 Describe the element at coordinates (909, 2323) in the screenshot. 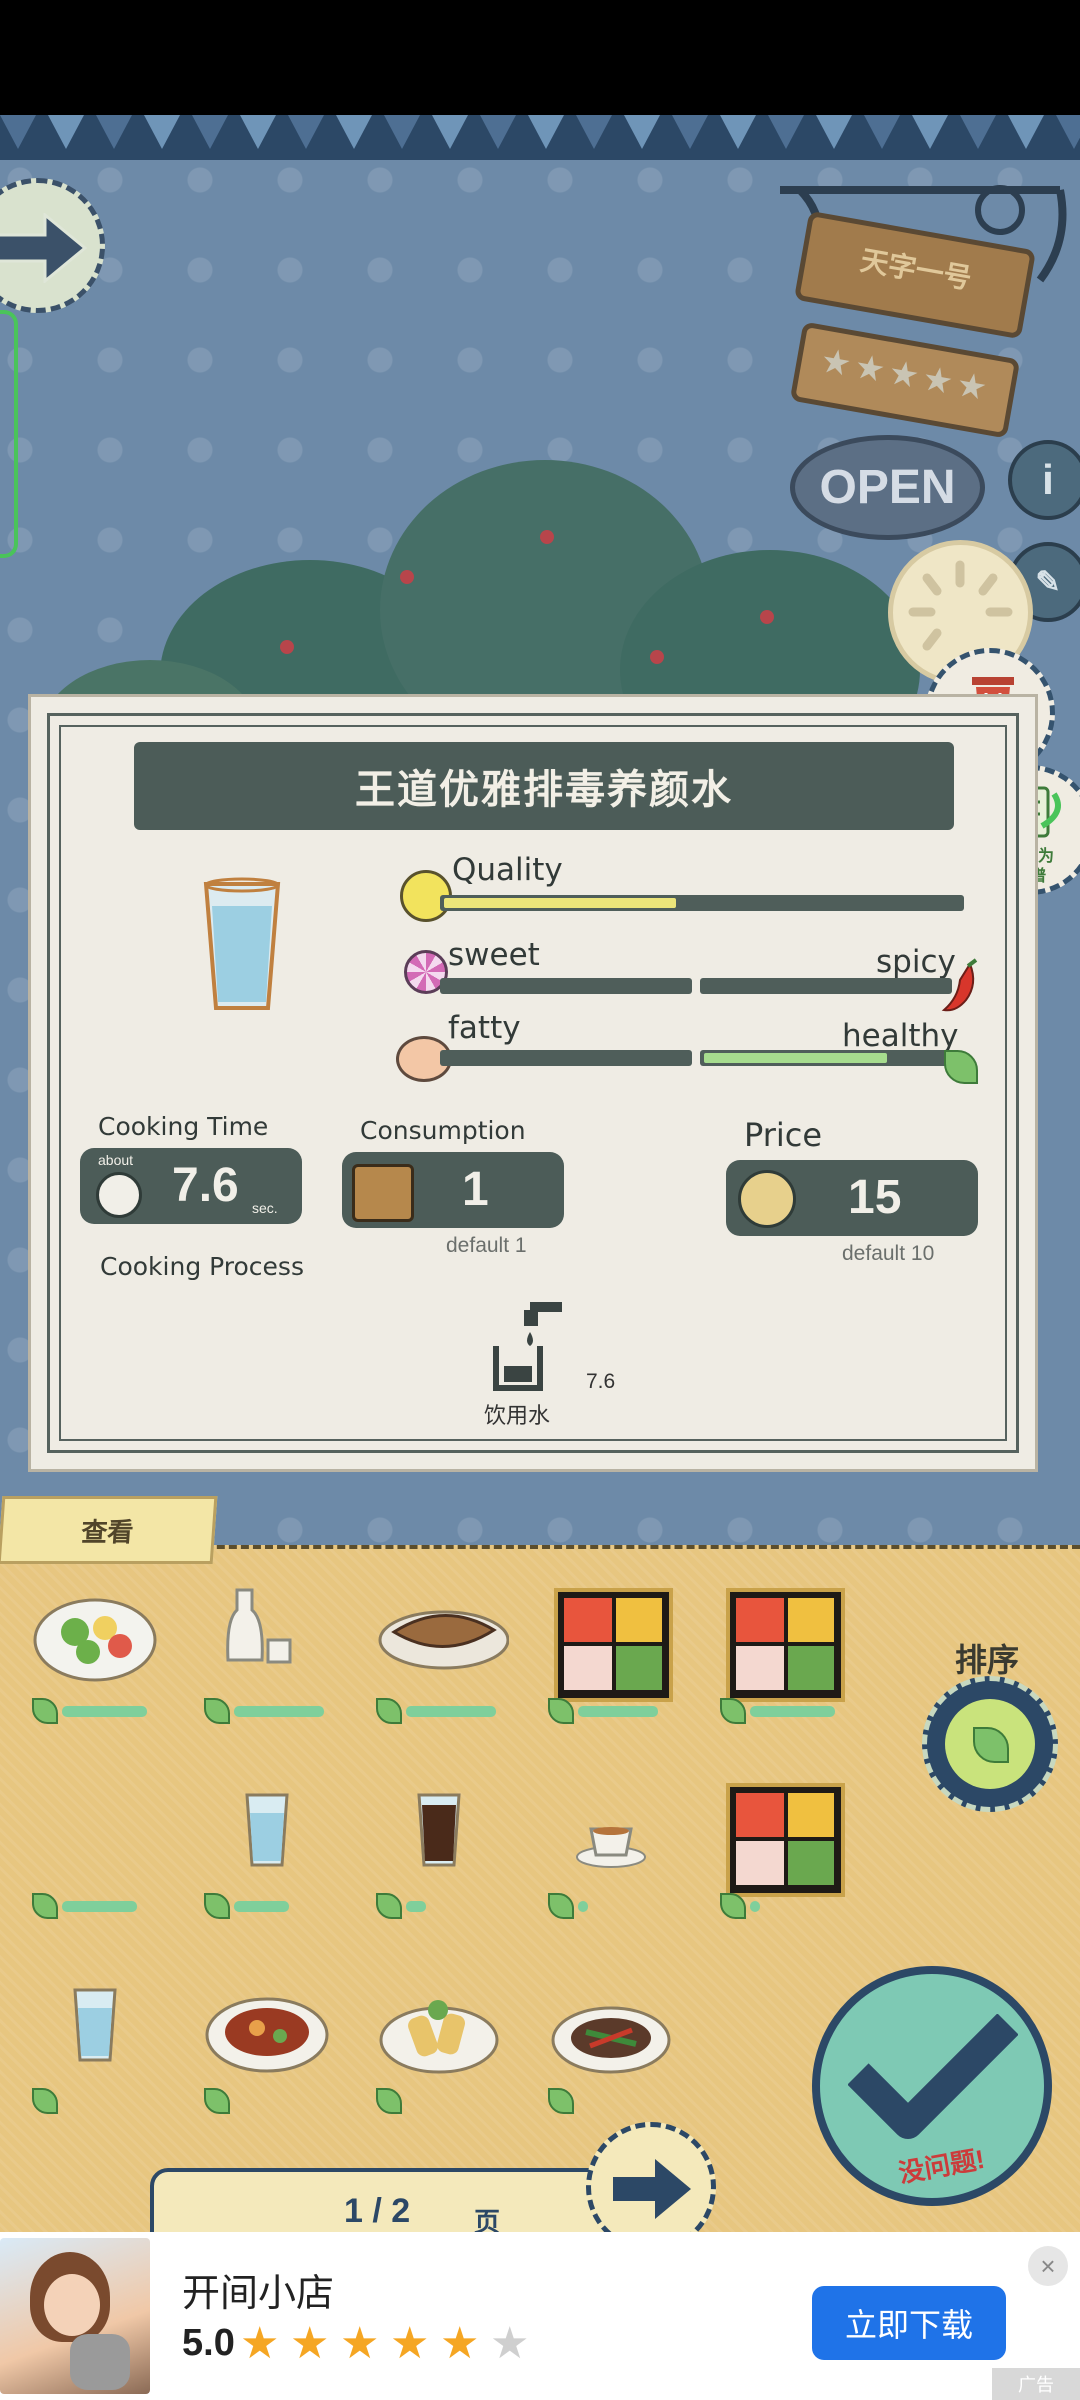

I see `download-button: 立即下载` at that location.